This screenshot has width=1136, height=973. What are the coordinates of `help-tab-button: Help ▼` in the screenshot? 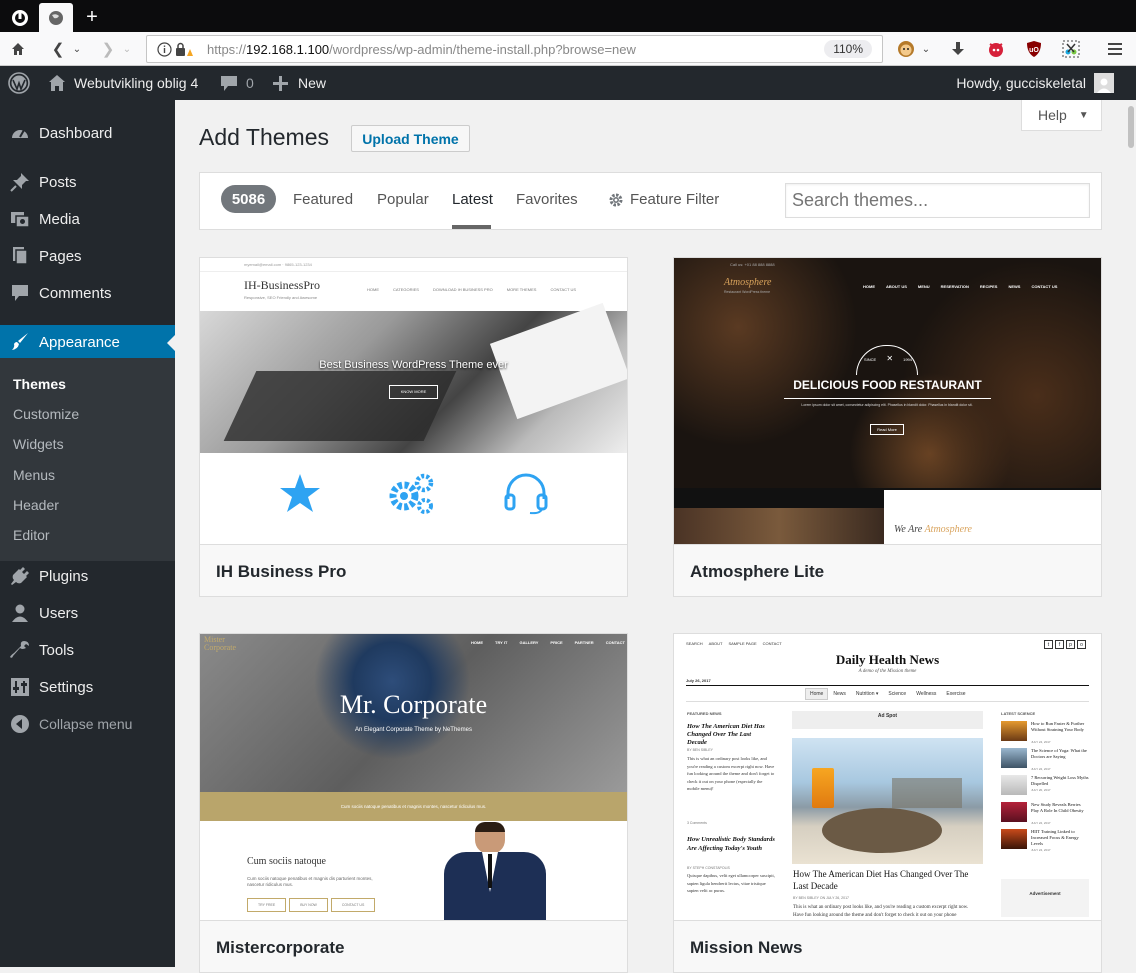 It's located at (1061, 115).